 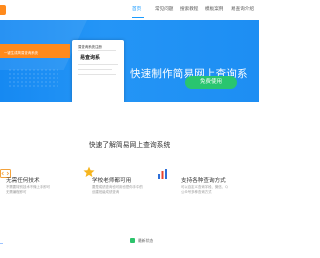 I want to click on nav-active-indicator, so click(x=138, y=17).